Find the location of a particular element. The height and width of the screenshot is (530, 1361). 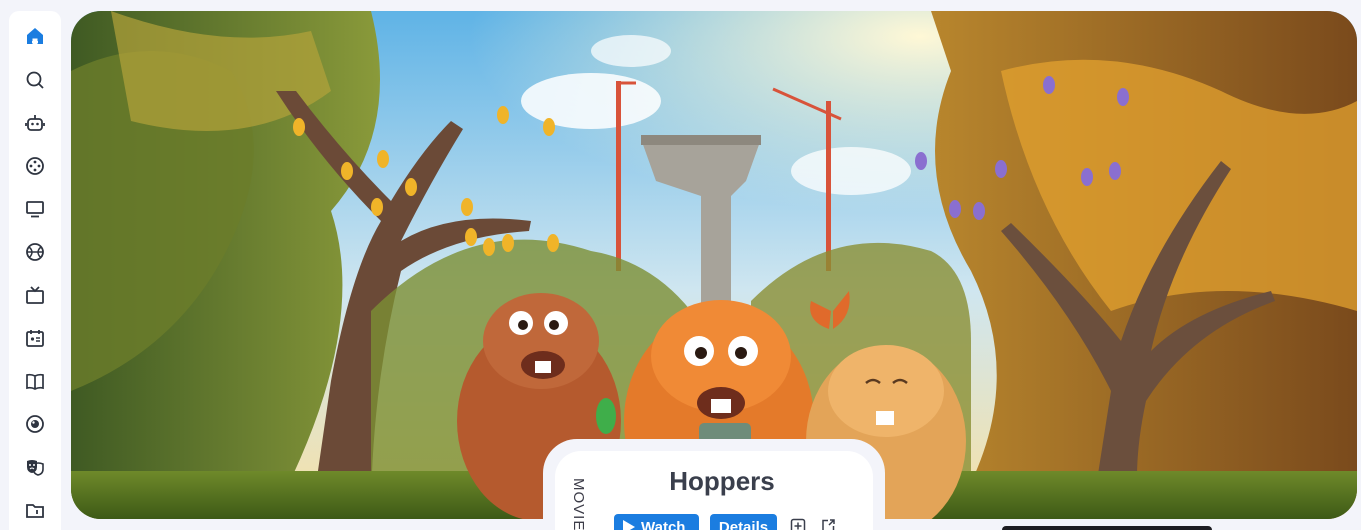

robot-icon is located at coordinates (35, 123).